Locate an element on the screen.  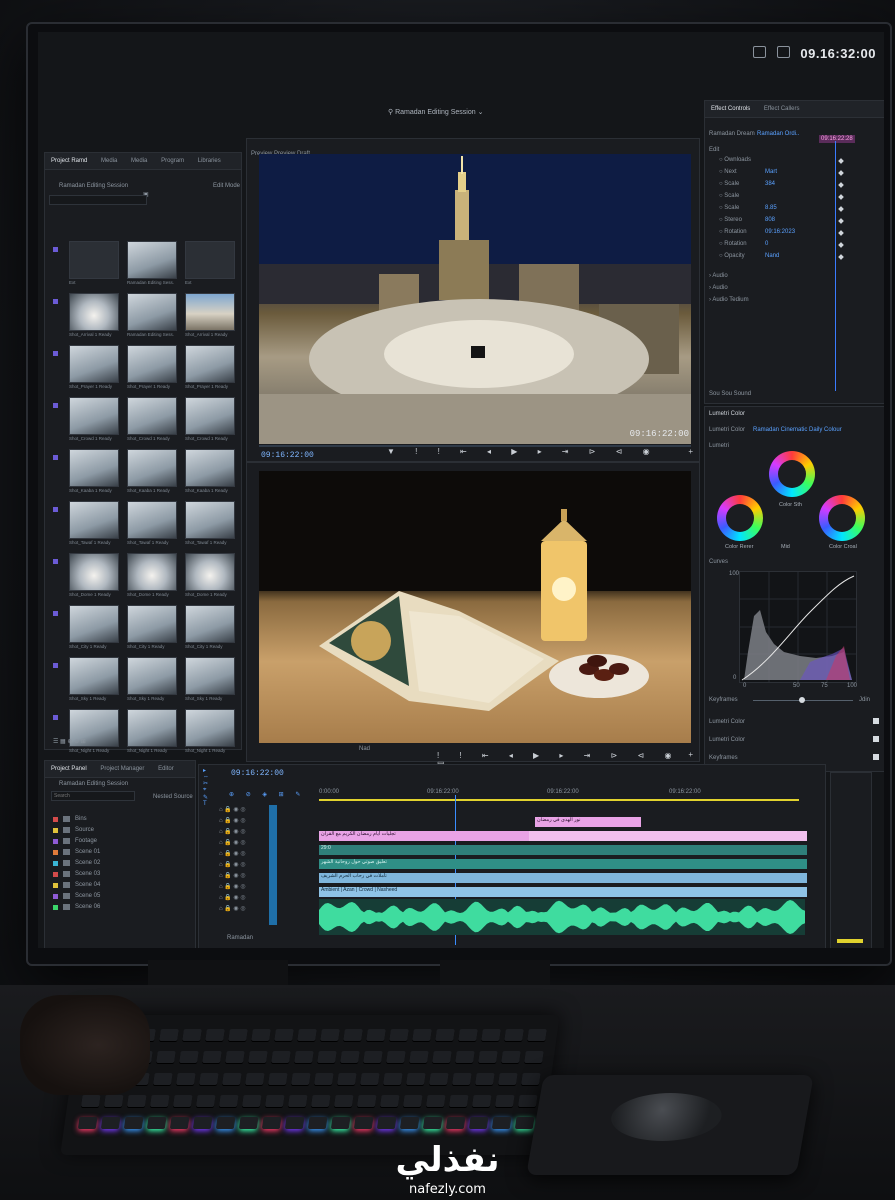
effect-property-name: ○ Rotation is located at coordinates (733, 244).